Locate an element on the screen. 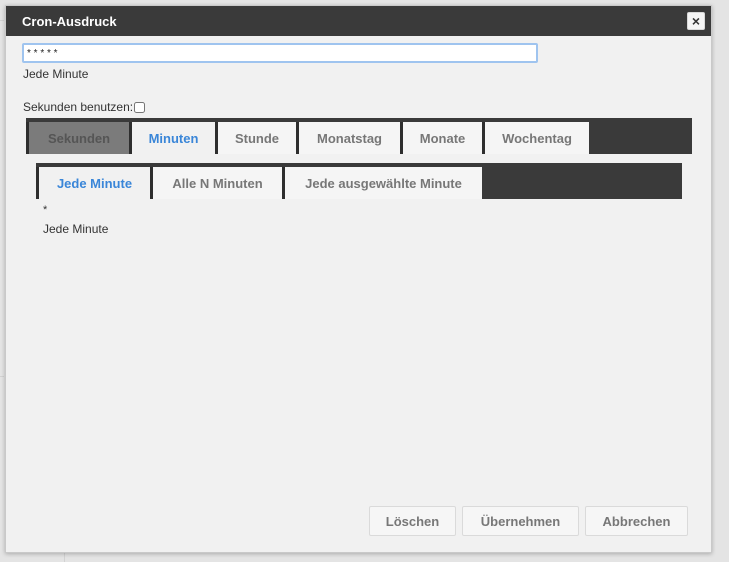  tab-each-selected-minute: Jede ausgewählte Minute is located at coordinates (382, 183).